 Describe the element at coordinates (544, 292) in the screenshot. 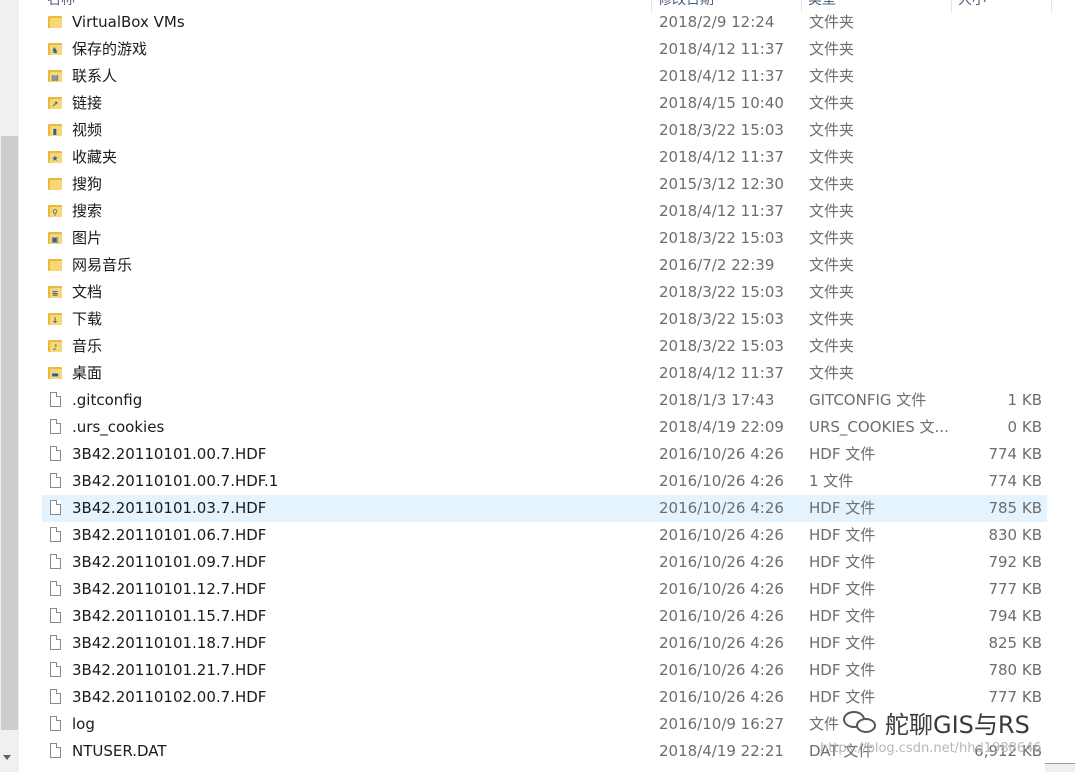

I see `file-row: ≡ 文档 2018/3/22 15:03 文件夹` at that location.